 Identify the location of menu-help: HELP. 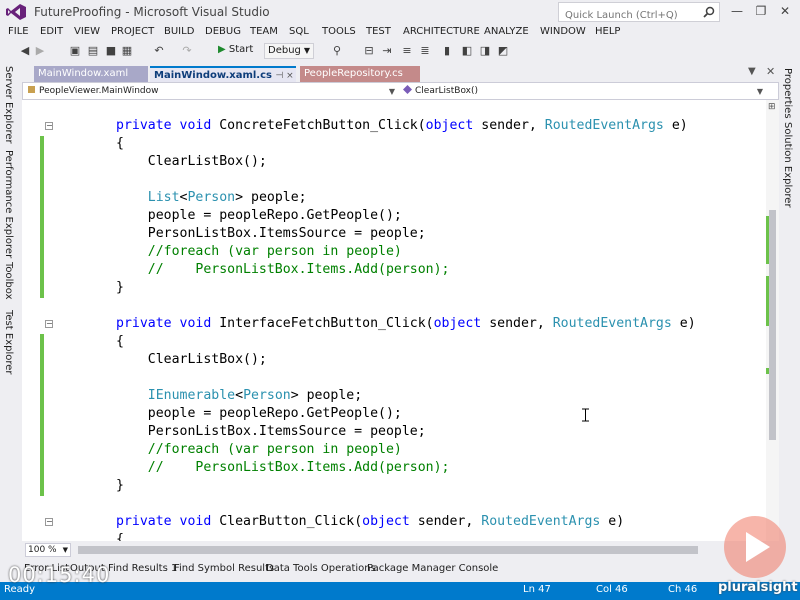
(607, 31).